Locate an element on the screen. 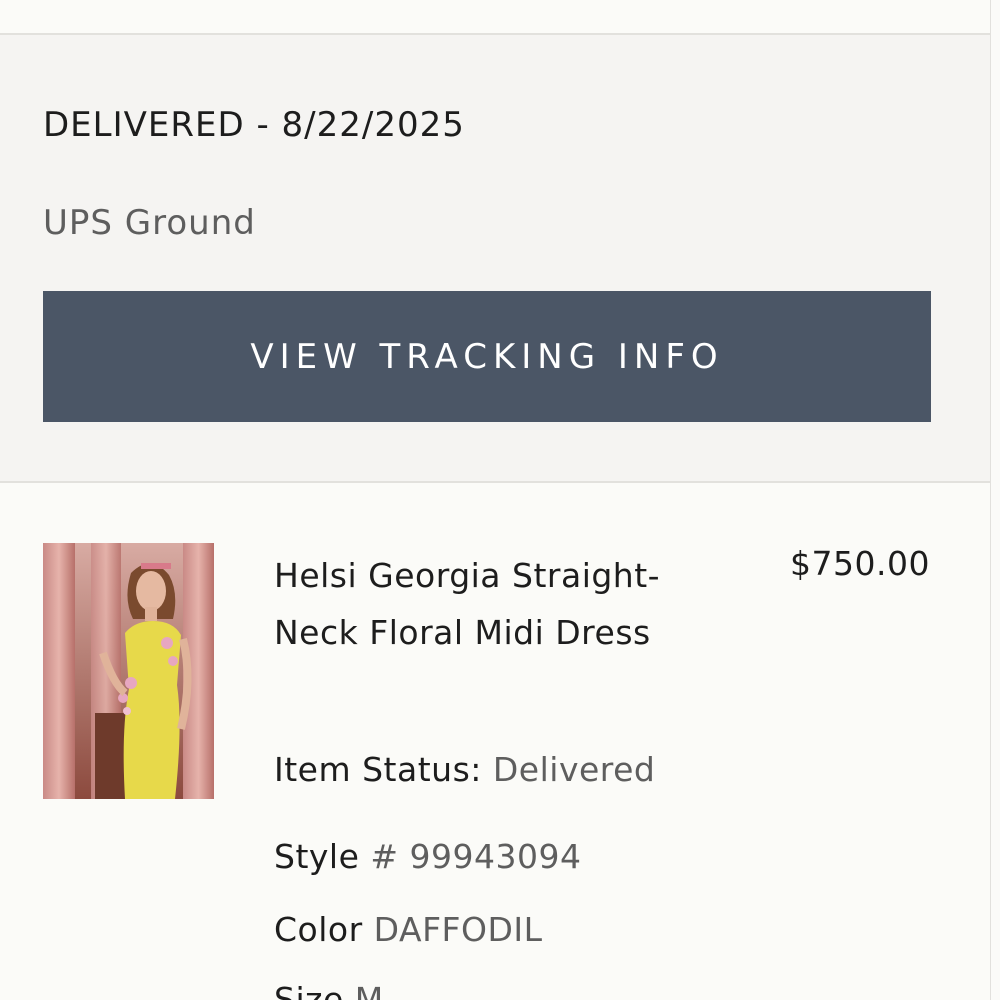  size-row: Size M is located at coordinates (329, 990).